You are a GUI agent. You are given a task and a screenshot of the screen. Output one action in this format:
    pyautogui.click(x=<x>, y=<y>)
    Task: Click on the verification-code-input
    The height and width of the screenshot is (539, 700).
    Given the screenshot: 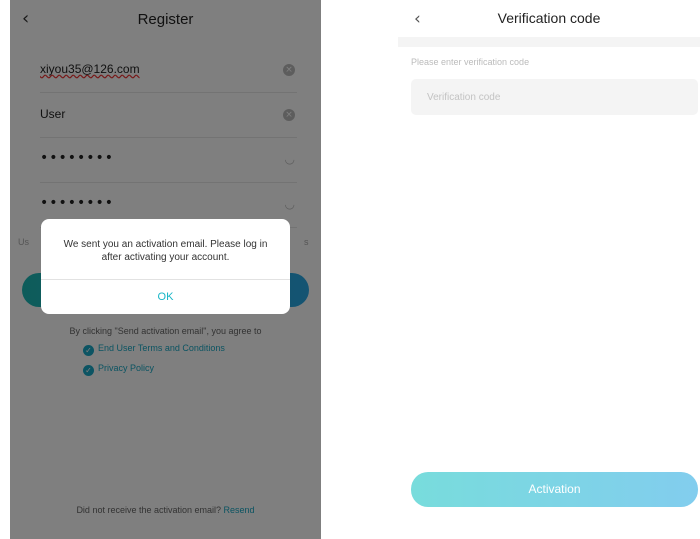 What is the action you would take?
    pyautogui.click(x=554, y=97)
    